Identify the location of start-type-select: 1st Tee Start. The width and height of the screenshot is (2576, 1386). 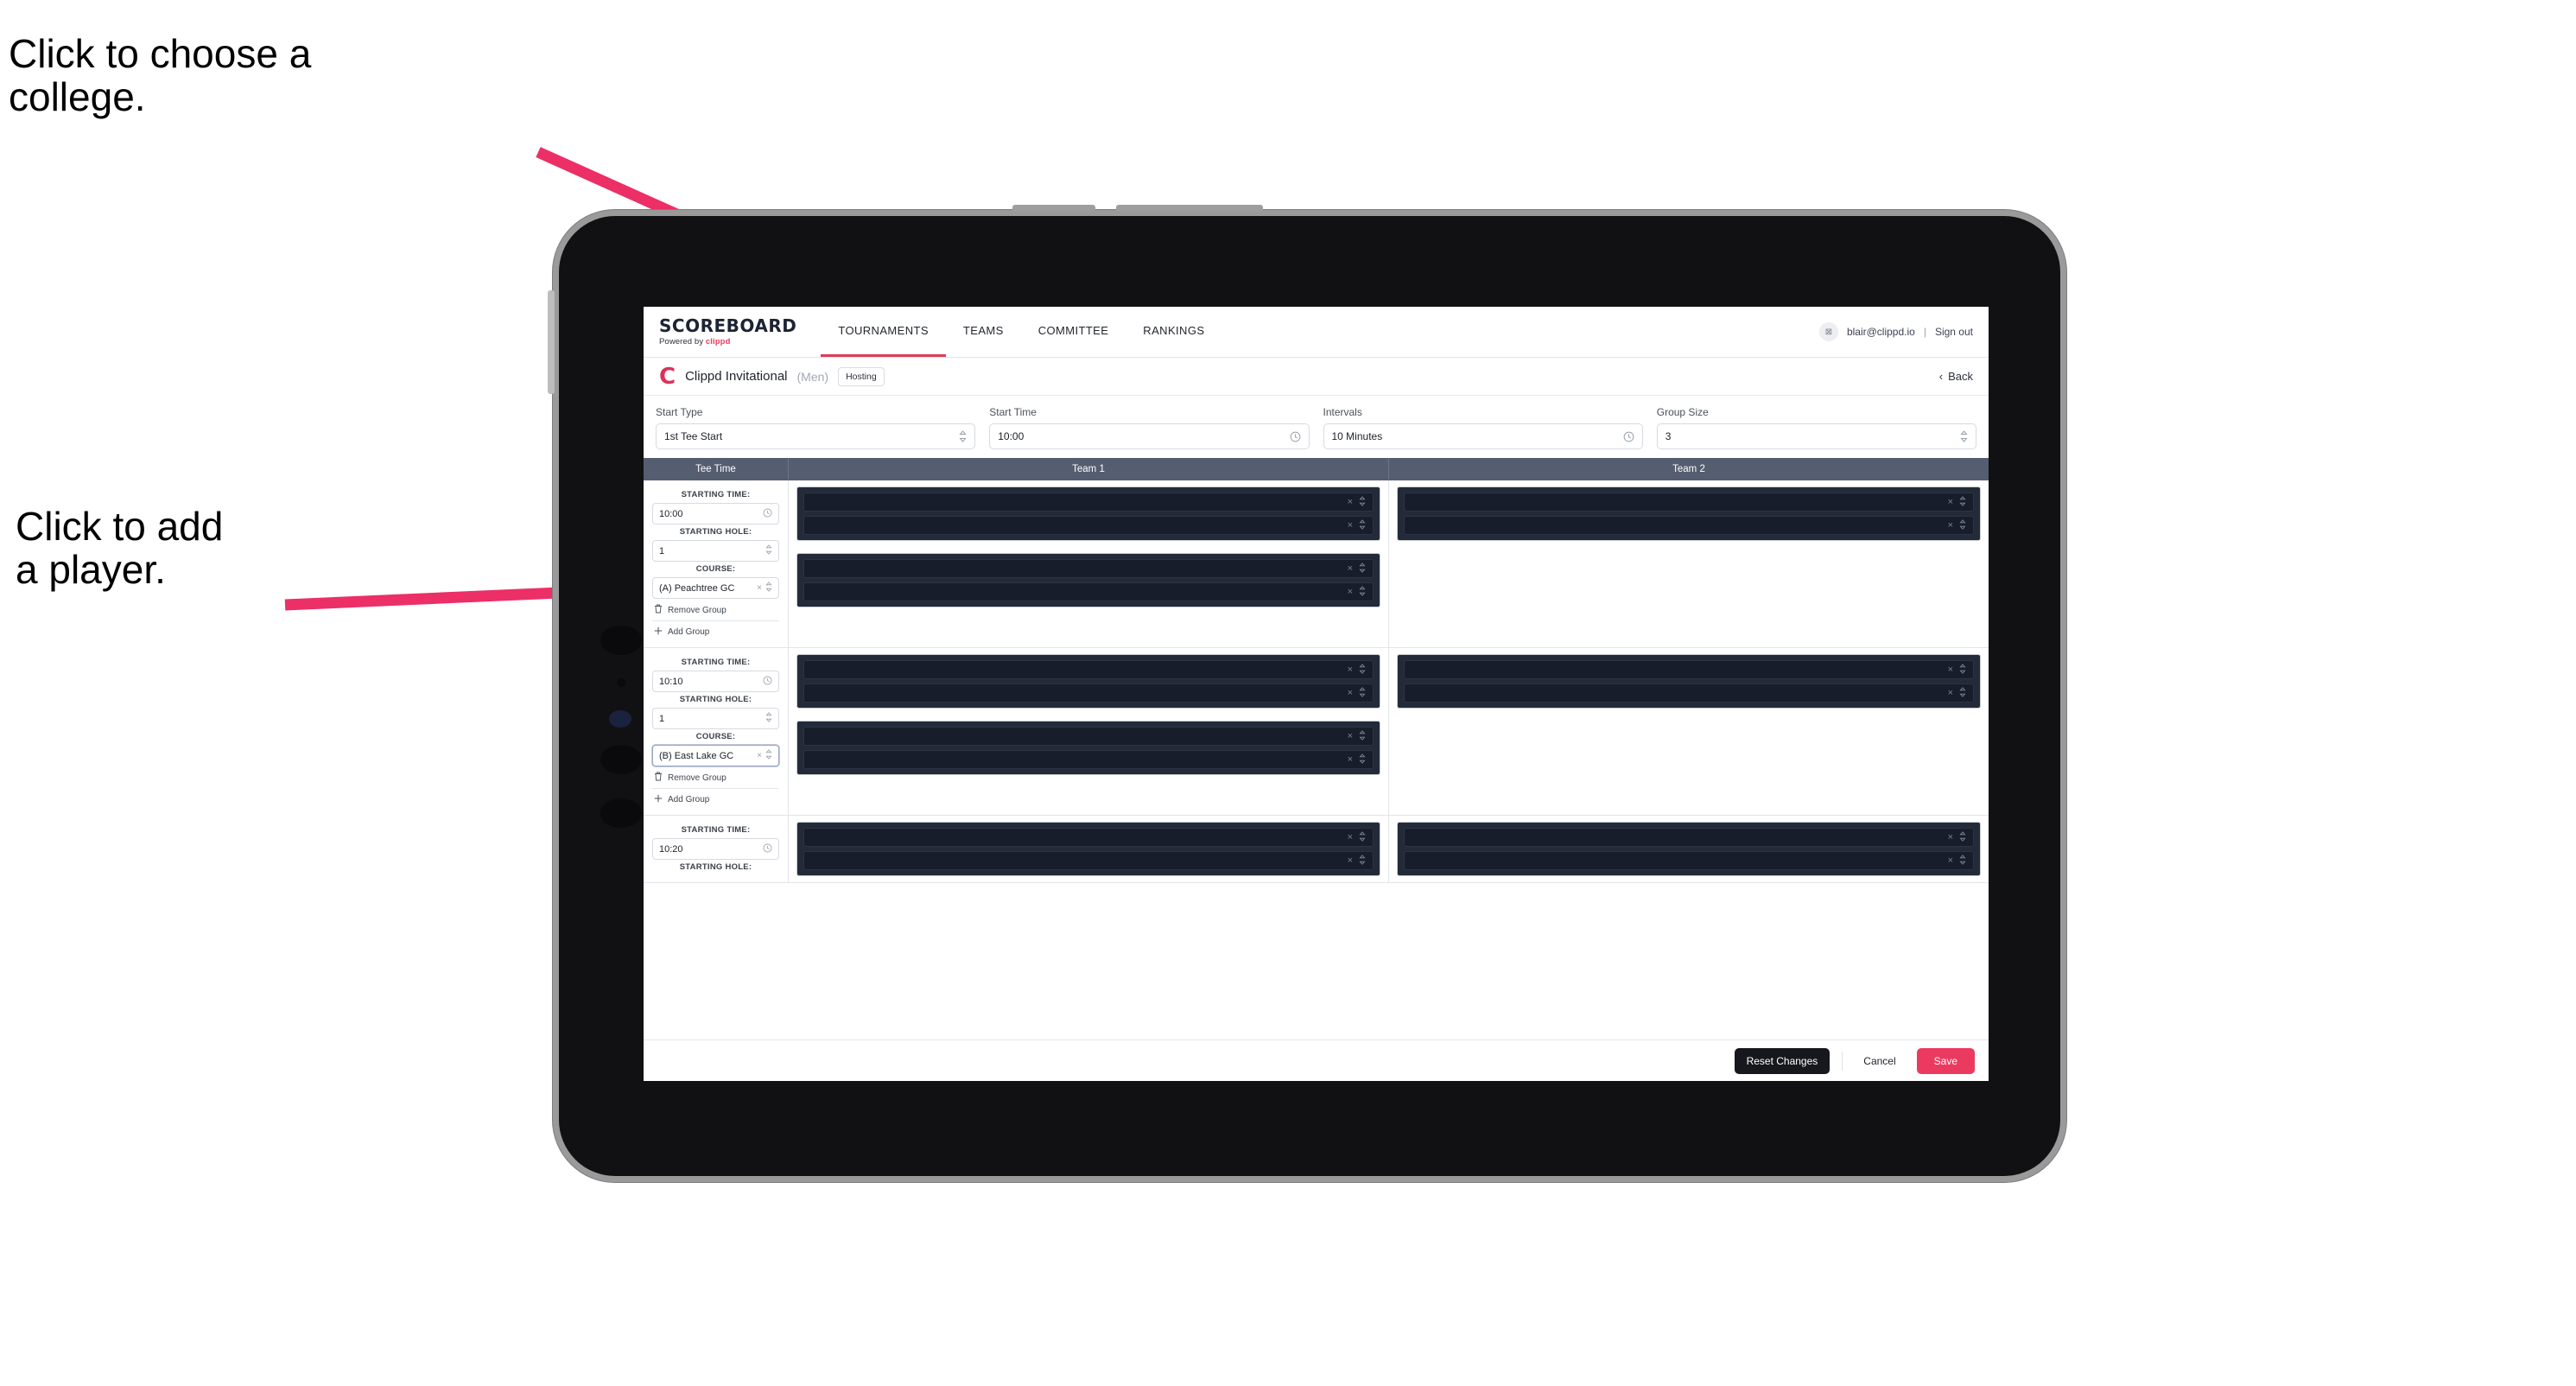
(816, 436).